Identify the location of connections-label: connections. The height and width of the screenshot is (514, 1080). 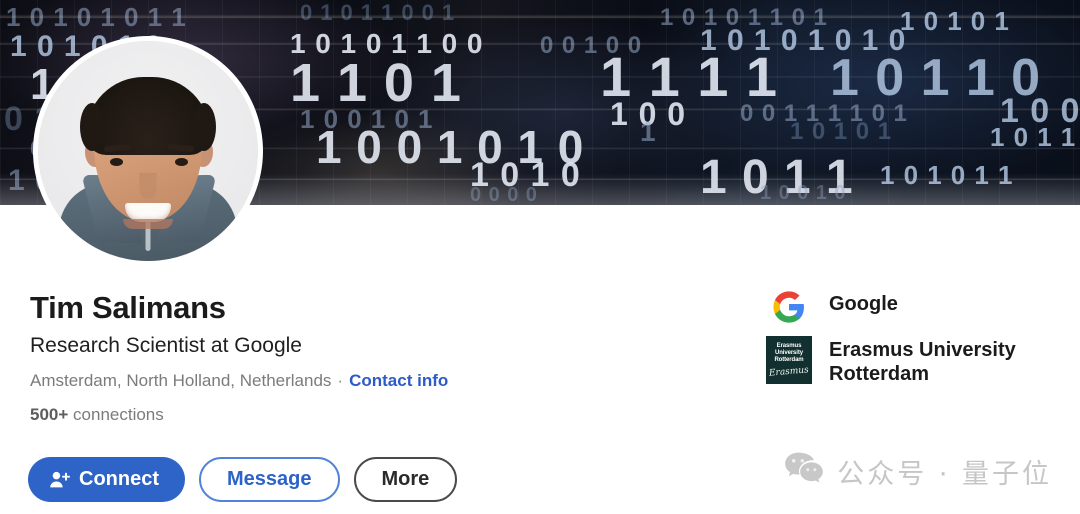
(118, 414).